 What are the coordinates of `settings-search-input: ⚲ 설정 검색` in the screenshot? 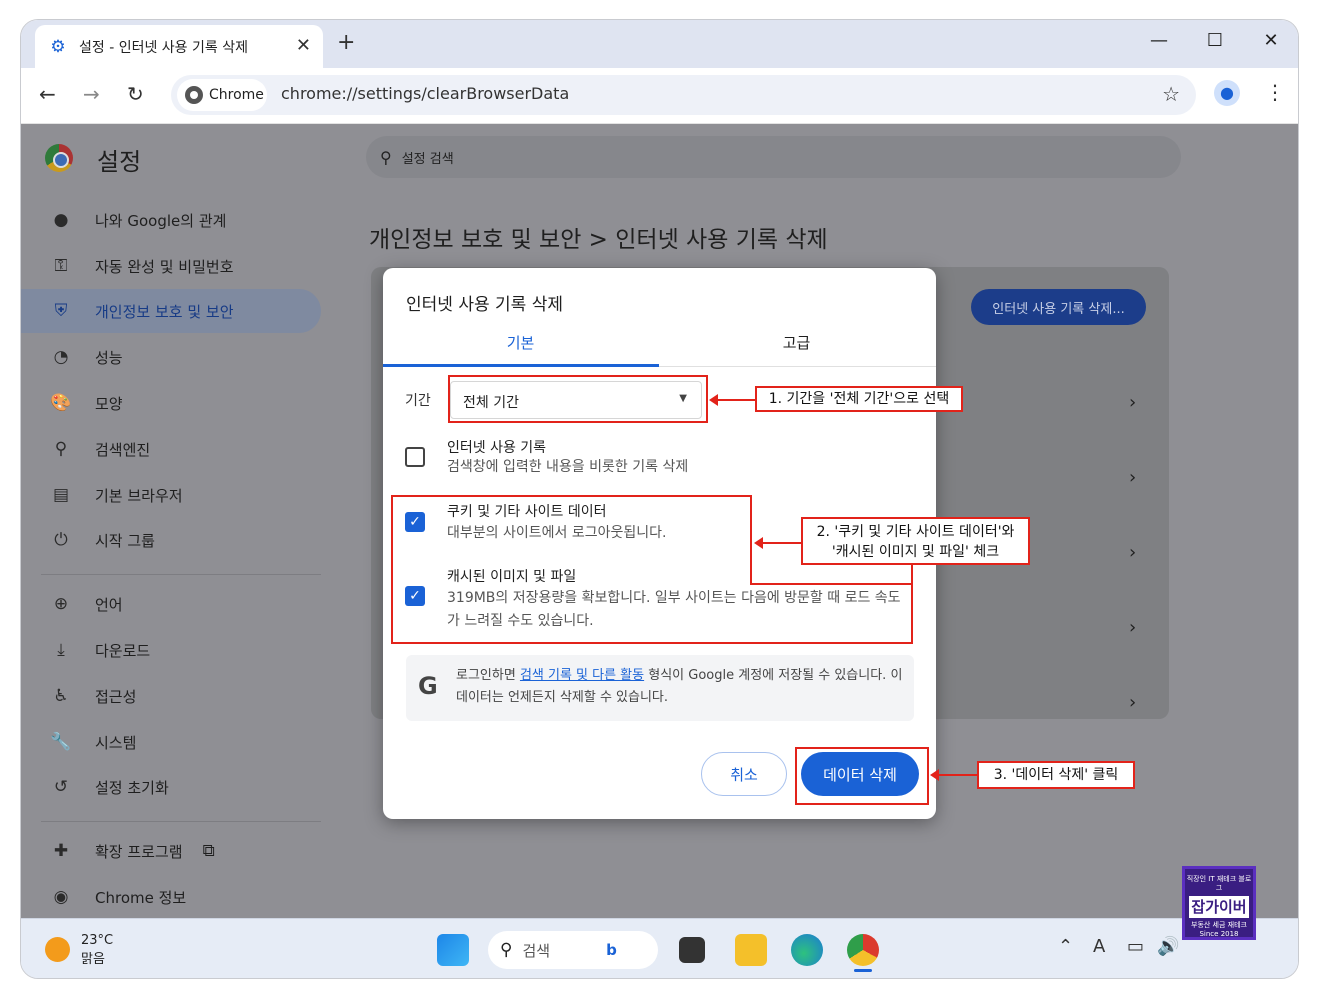 It's located at (773, 157).